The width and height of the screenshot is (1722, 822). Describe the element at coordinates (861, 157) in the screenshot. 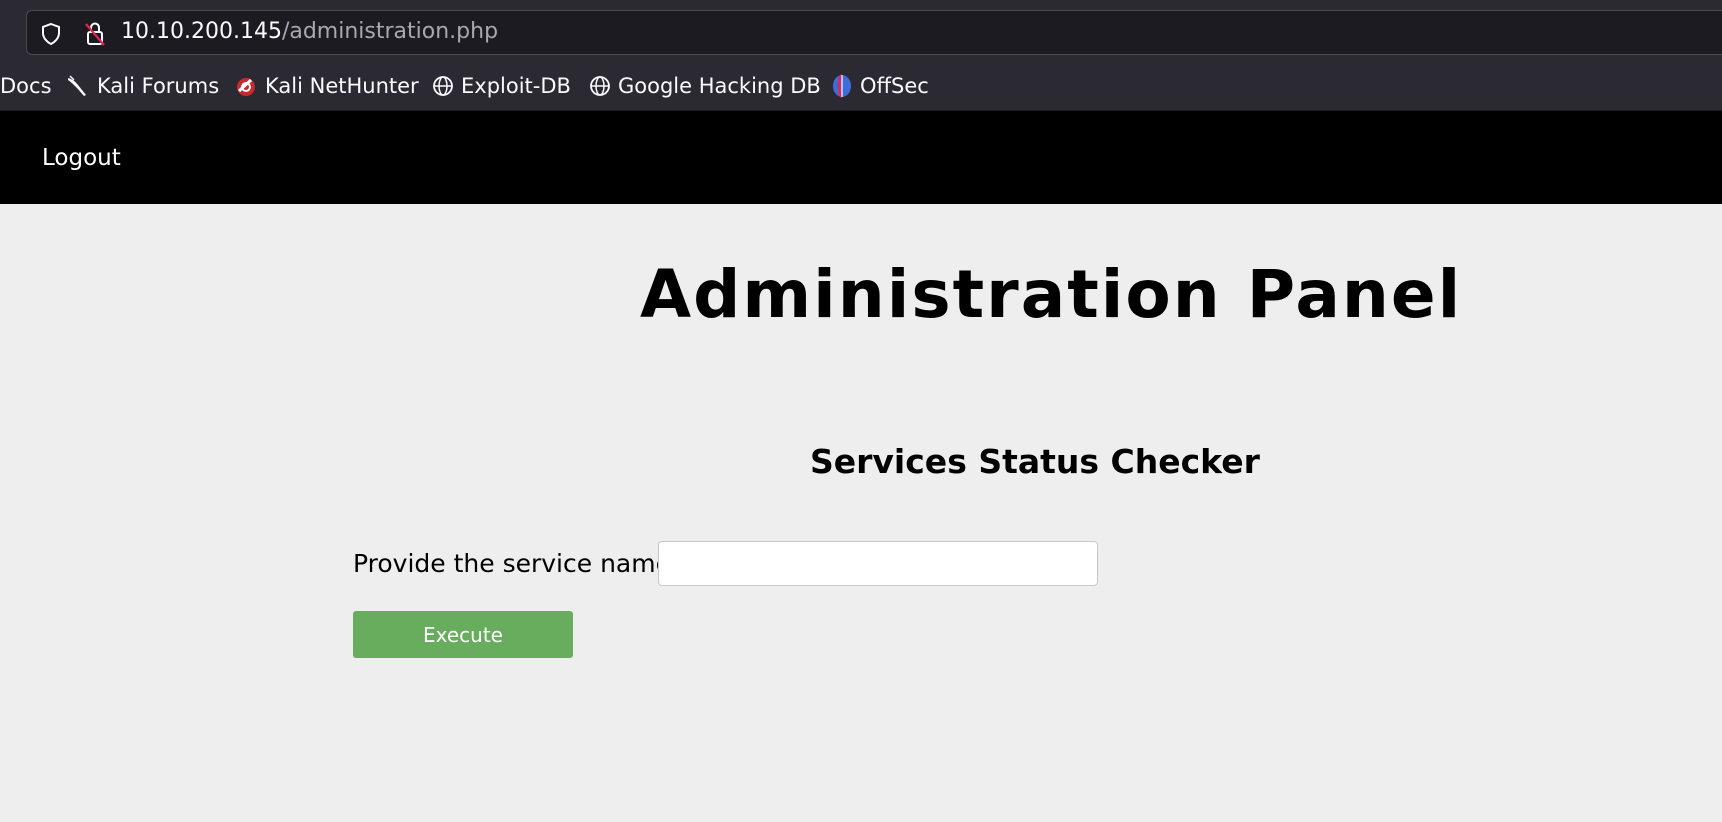

I see `top-navbar` at that location.